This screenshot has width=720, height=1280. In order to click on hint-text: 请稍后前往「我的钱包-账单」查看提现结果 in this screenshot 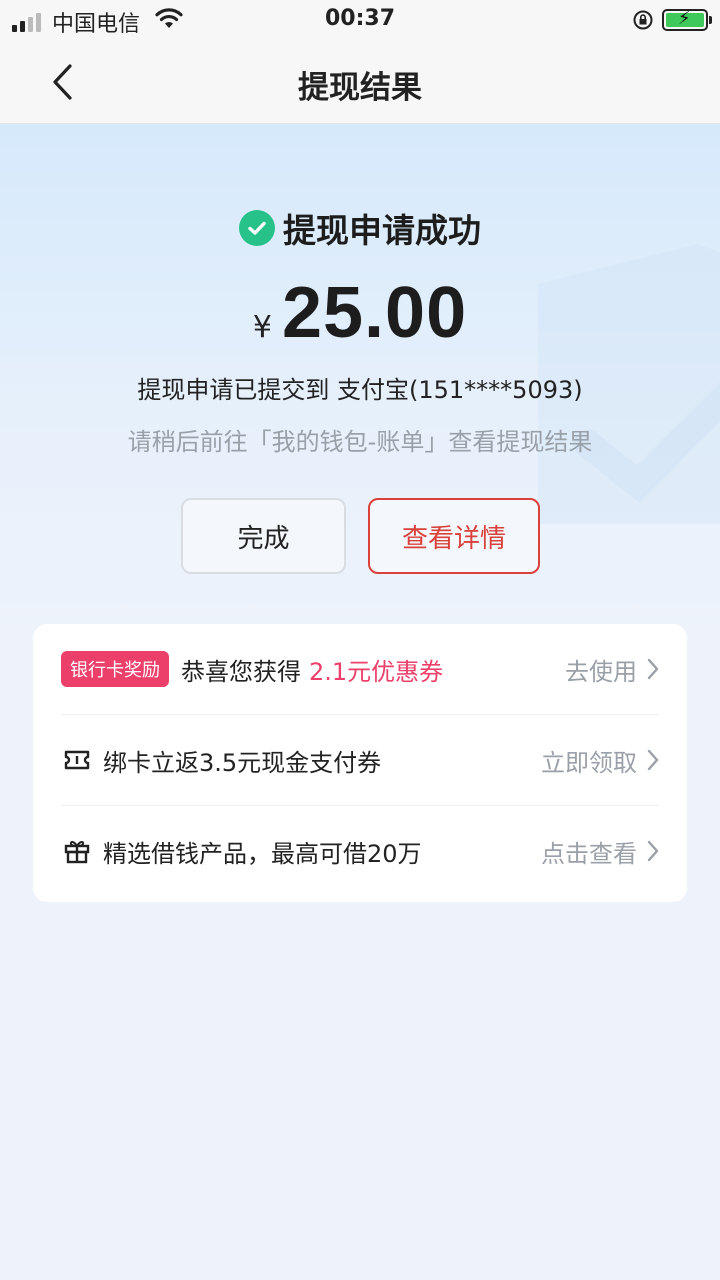, I will do `click(360, 442)`.